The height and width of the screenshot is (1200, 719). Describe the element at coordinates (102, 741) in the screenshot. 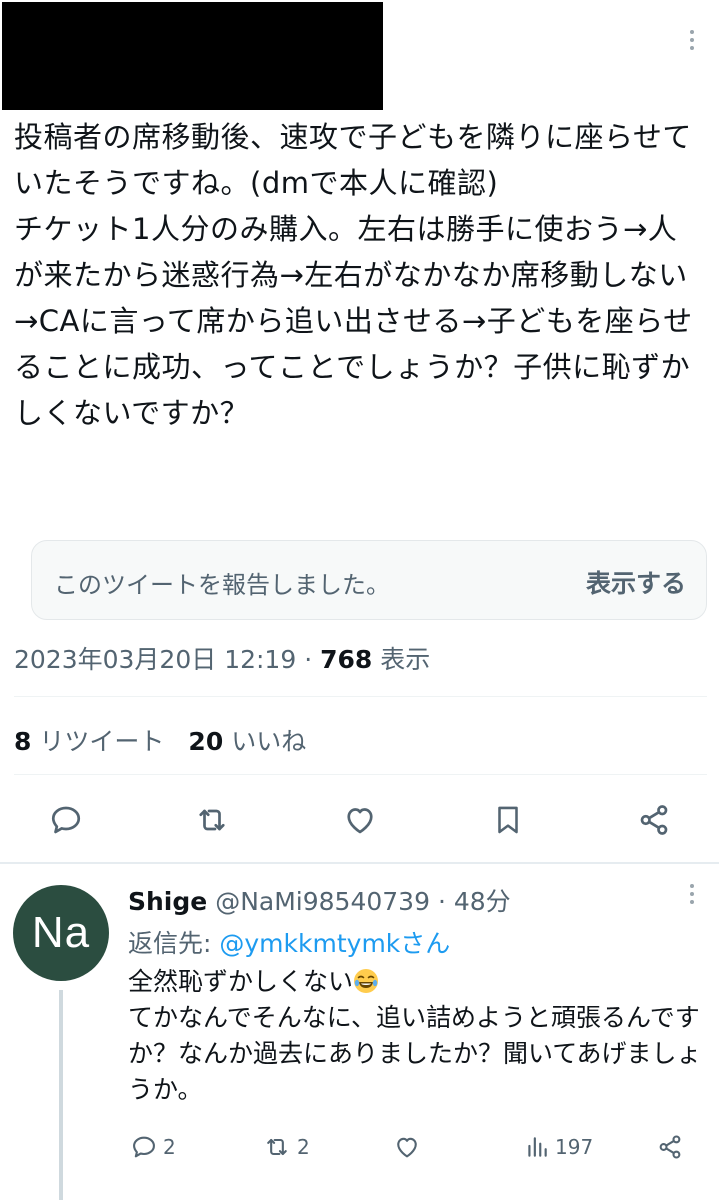

I see `retweets-label: リツイート` at that location.